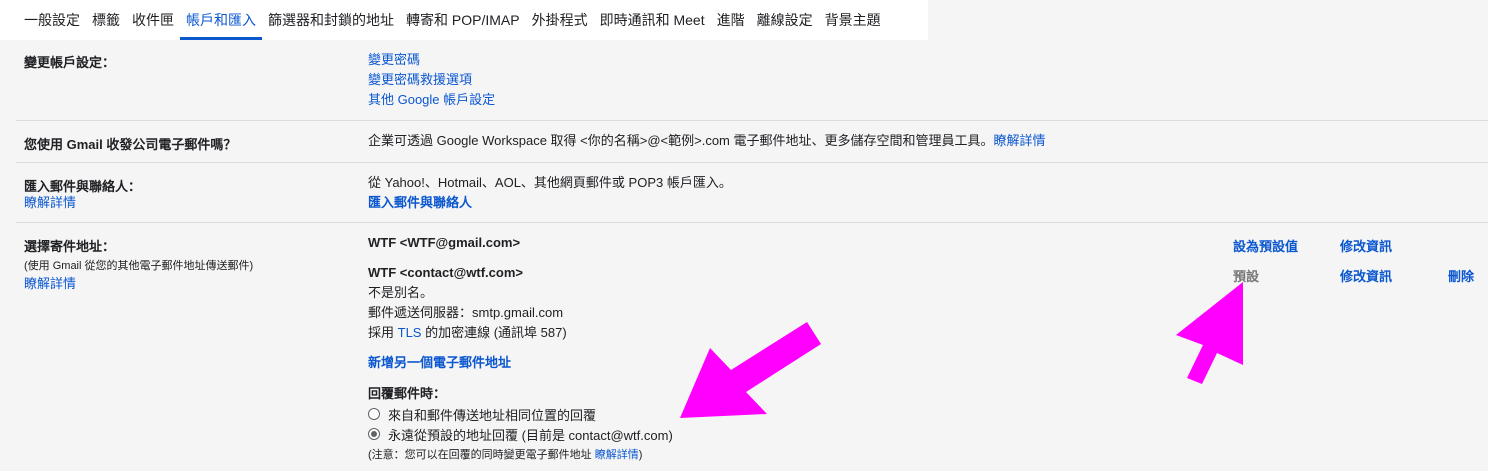  What do you see at coordinates (520, 414) in the screenshot?
I see `reply-option-same-address: 來自和郵件傳送地址相同位置的回覆` at bounding box center [520, 414].